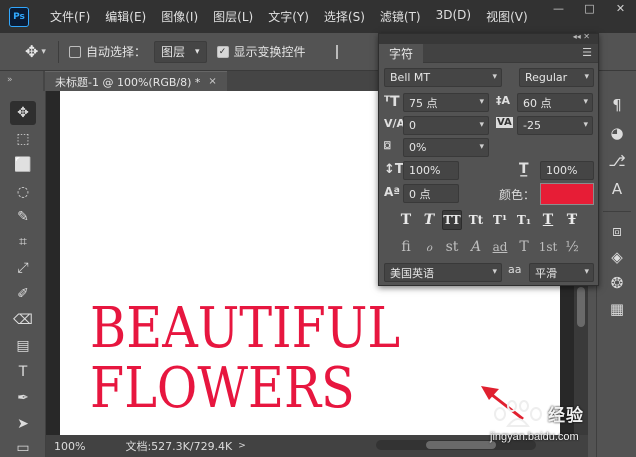 The height and width of the screenshot is (457, 636). What do you see at coordinates (555, 102) in the screenshot?
I see `leading-field: 60 点 ▾` at bounding box center [555, 102].